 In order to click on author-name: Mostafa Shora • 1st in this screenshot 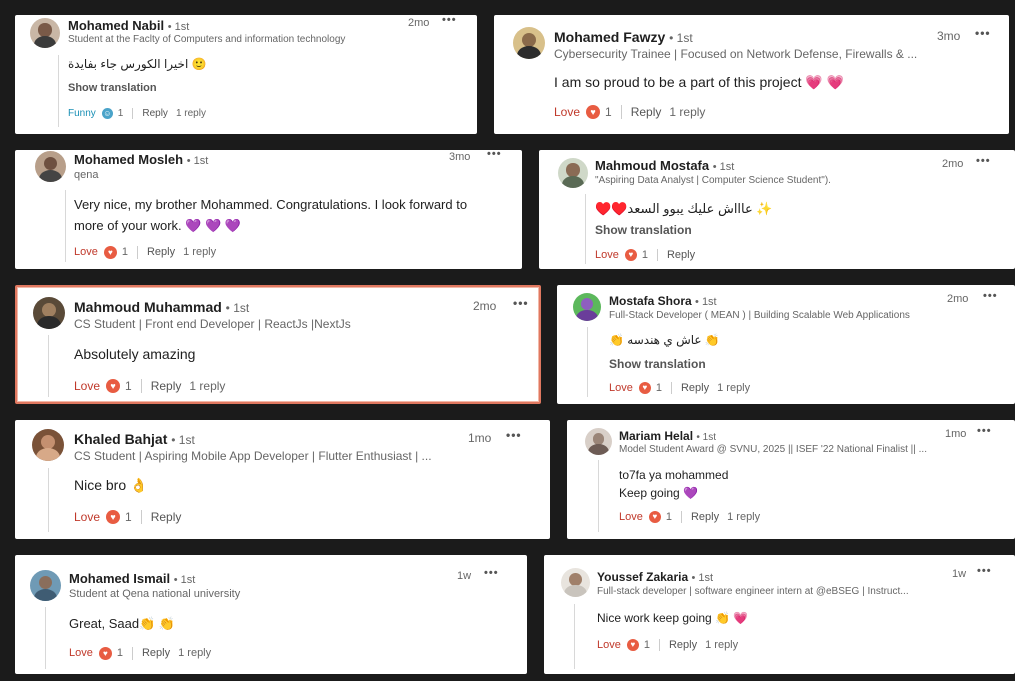, I will do `click(663, 301)`.